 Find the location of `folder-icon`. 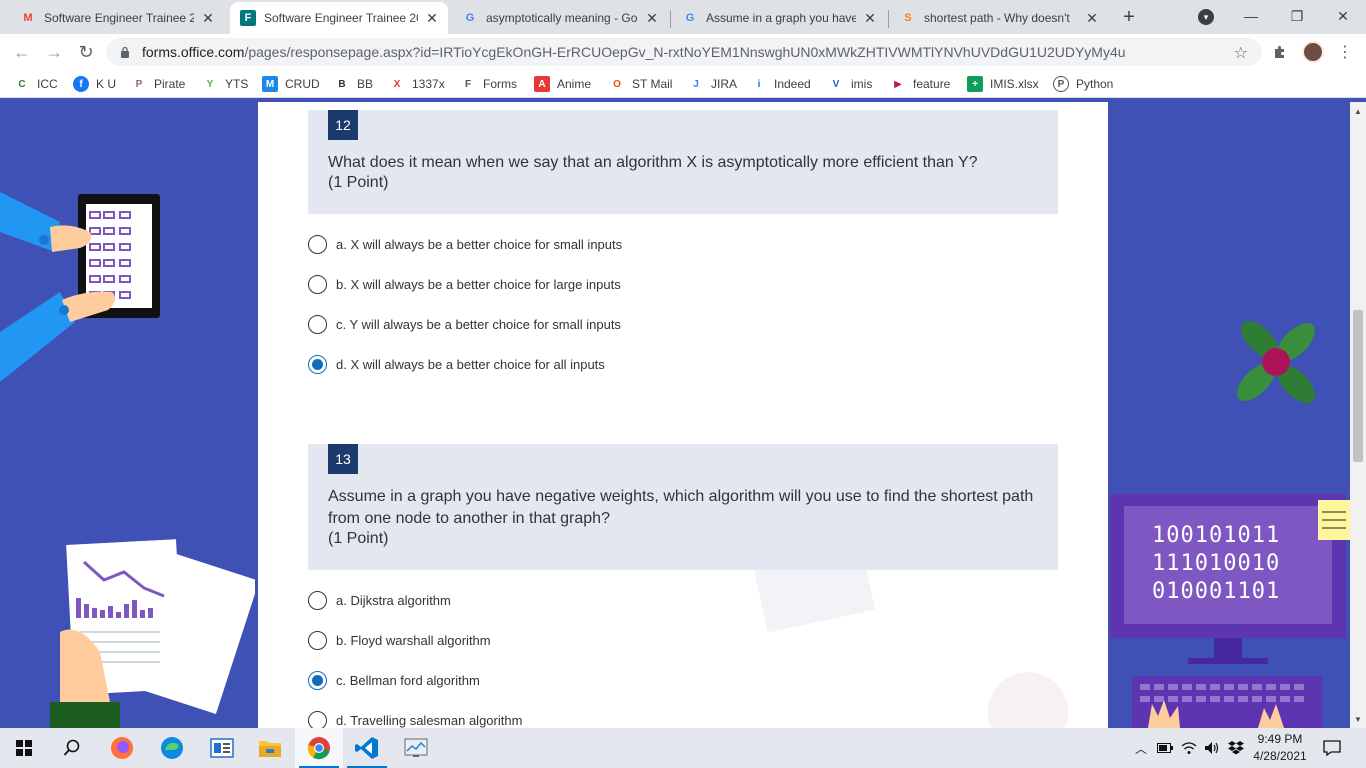

folder-icon is located at coordinates (270, 749).